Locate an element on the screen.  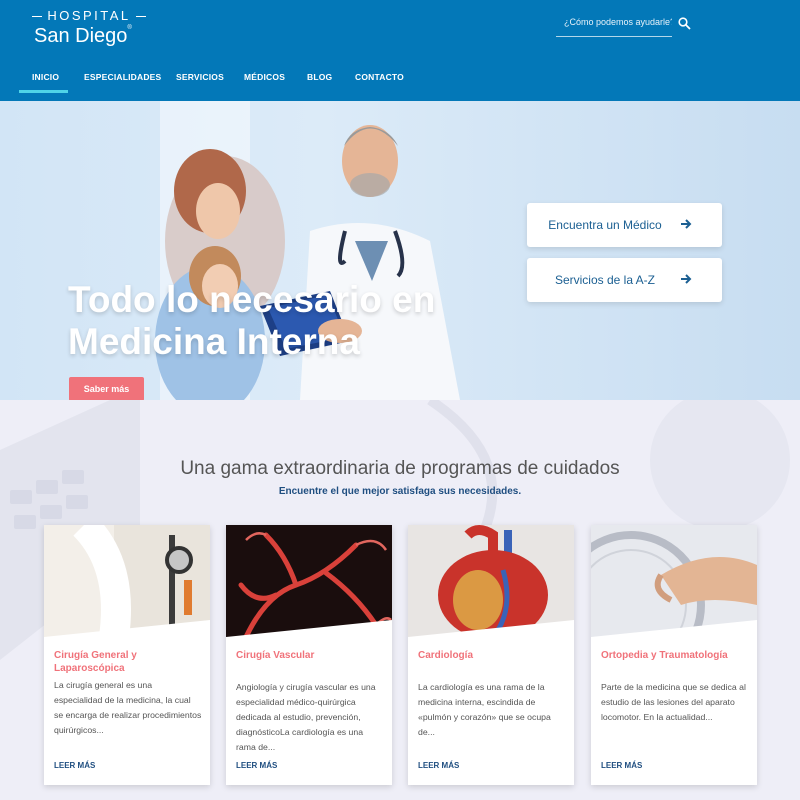
hospital-logo: HOSPITAL San Diego® is located at coordinates (89, 29).